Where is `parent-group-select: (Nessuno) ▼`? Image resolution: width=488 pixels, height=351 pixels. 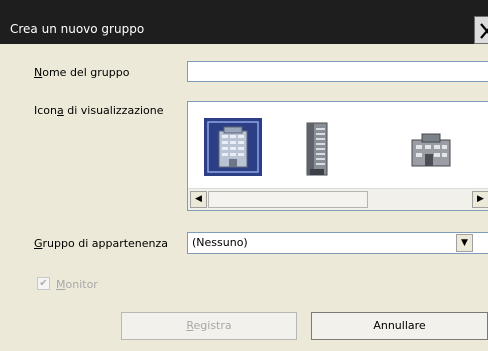
parent-group-select: (Nessuno) ▼ is located at coordinates (337, 243).